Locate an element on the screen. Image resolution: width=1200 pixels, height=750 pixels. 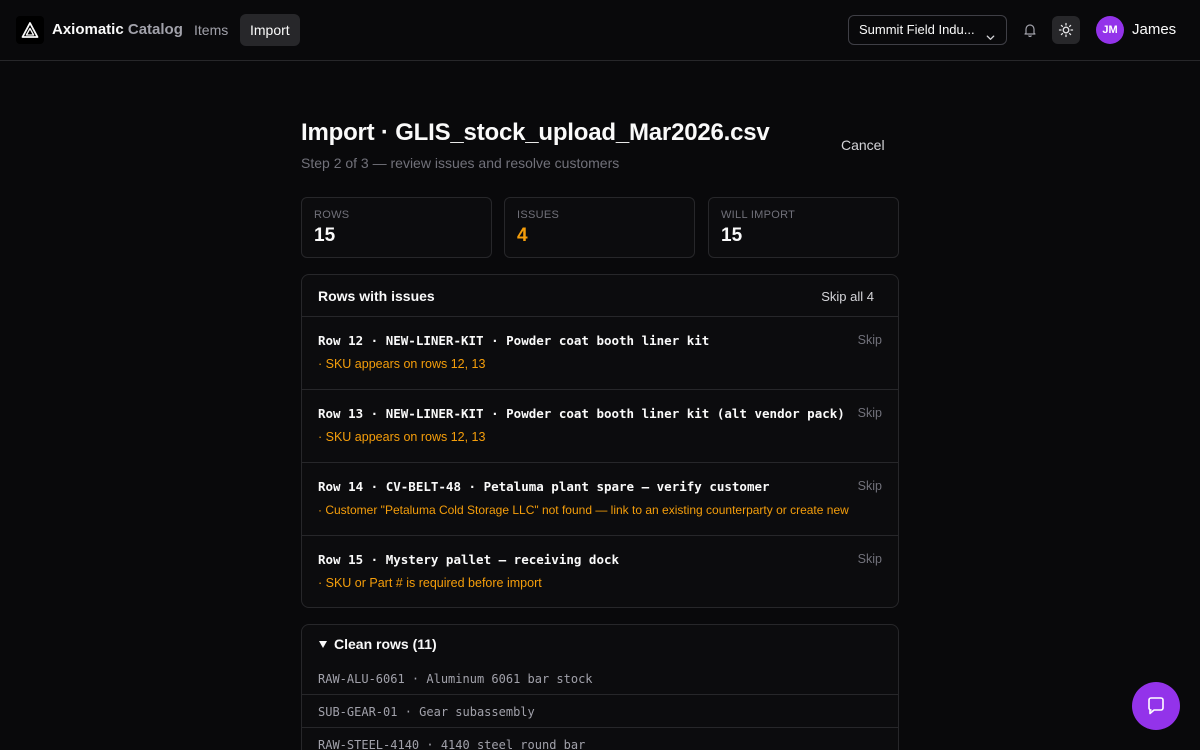
chevron-down-icon is located at coordinates (990, 39).